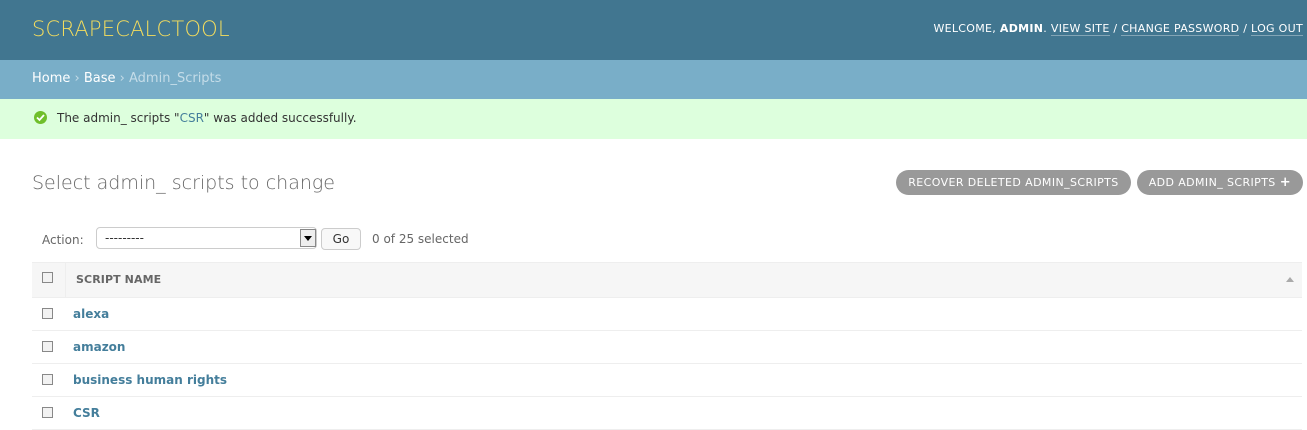 The height and width of the screenshot is (430, 1307). I want to click on recover-deleted-button: RECOVER DELETED ADMIN_SCRIPTS, so click(1013, 182).